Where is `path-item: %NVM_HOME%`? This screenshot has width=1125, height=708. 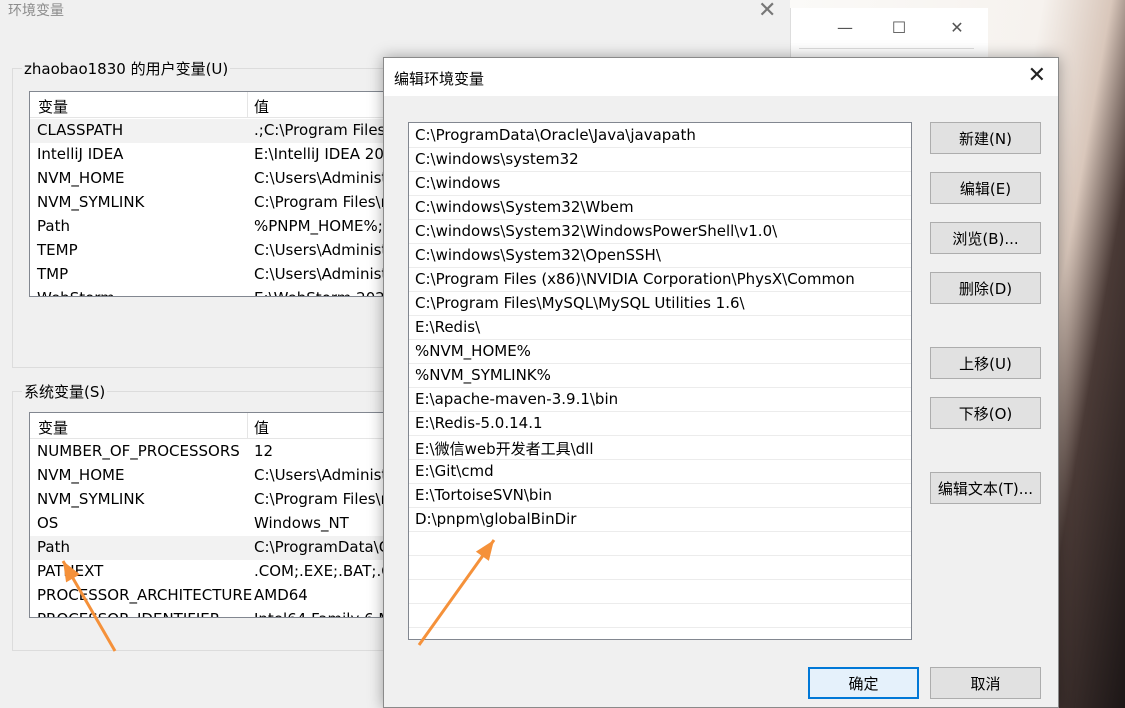 path-item: %NVM_HOME% is located at coordinates (660, 352).